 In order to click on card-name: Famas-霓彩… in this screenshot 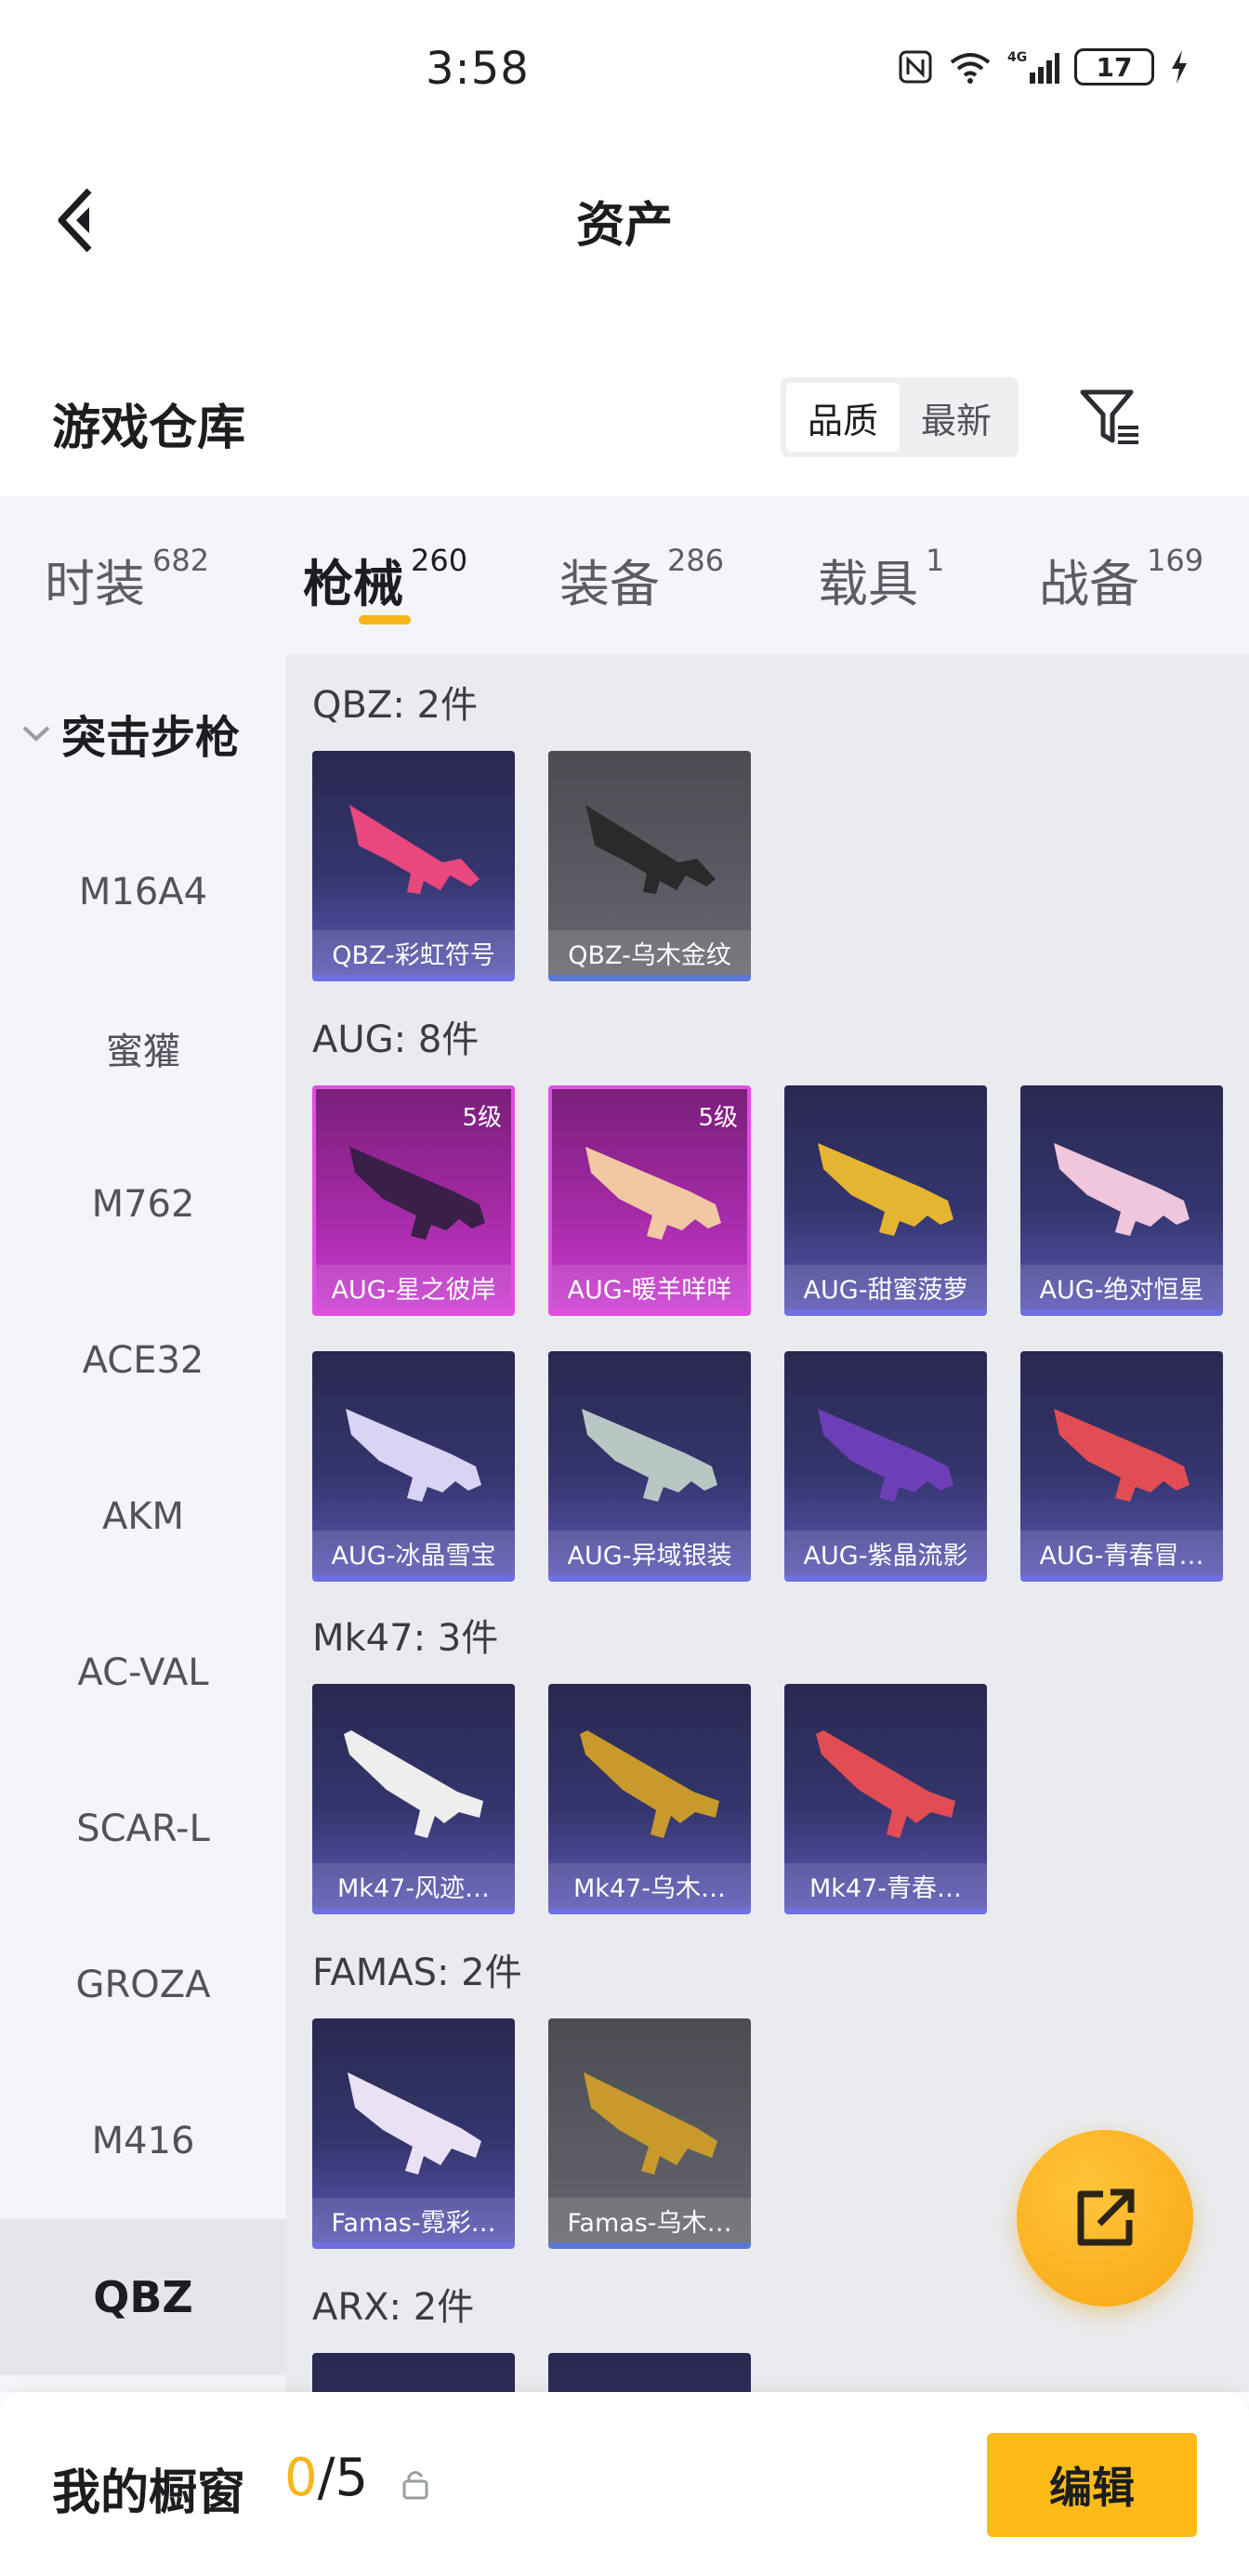, I will do `click(413, 2220)`.